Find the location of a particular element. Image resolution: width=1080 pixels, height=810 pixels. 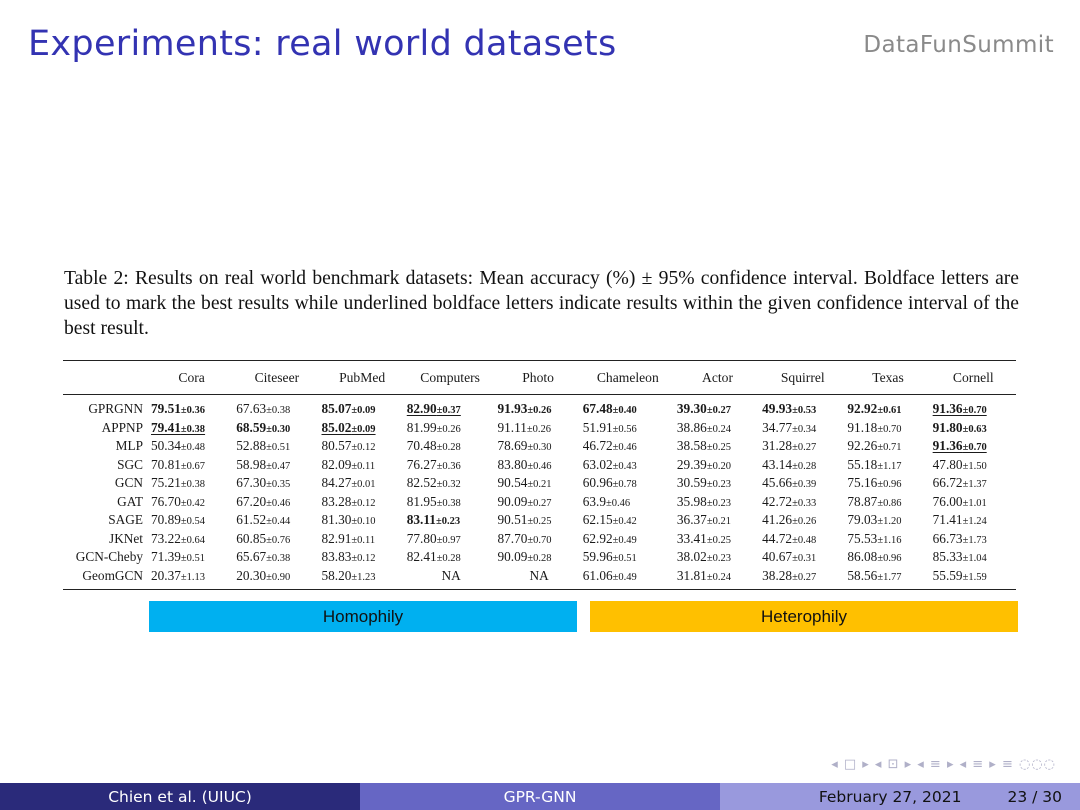

result-value-group: 82.52±0.32 is located at coordinates (434, 482).